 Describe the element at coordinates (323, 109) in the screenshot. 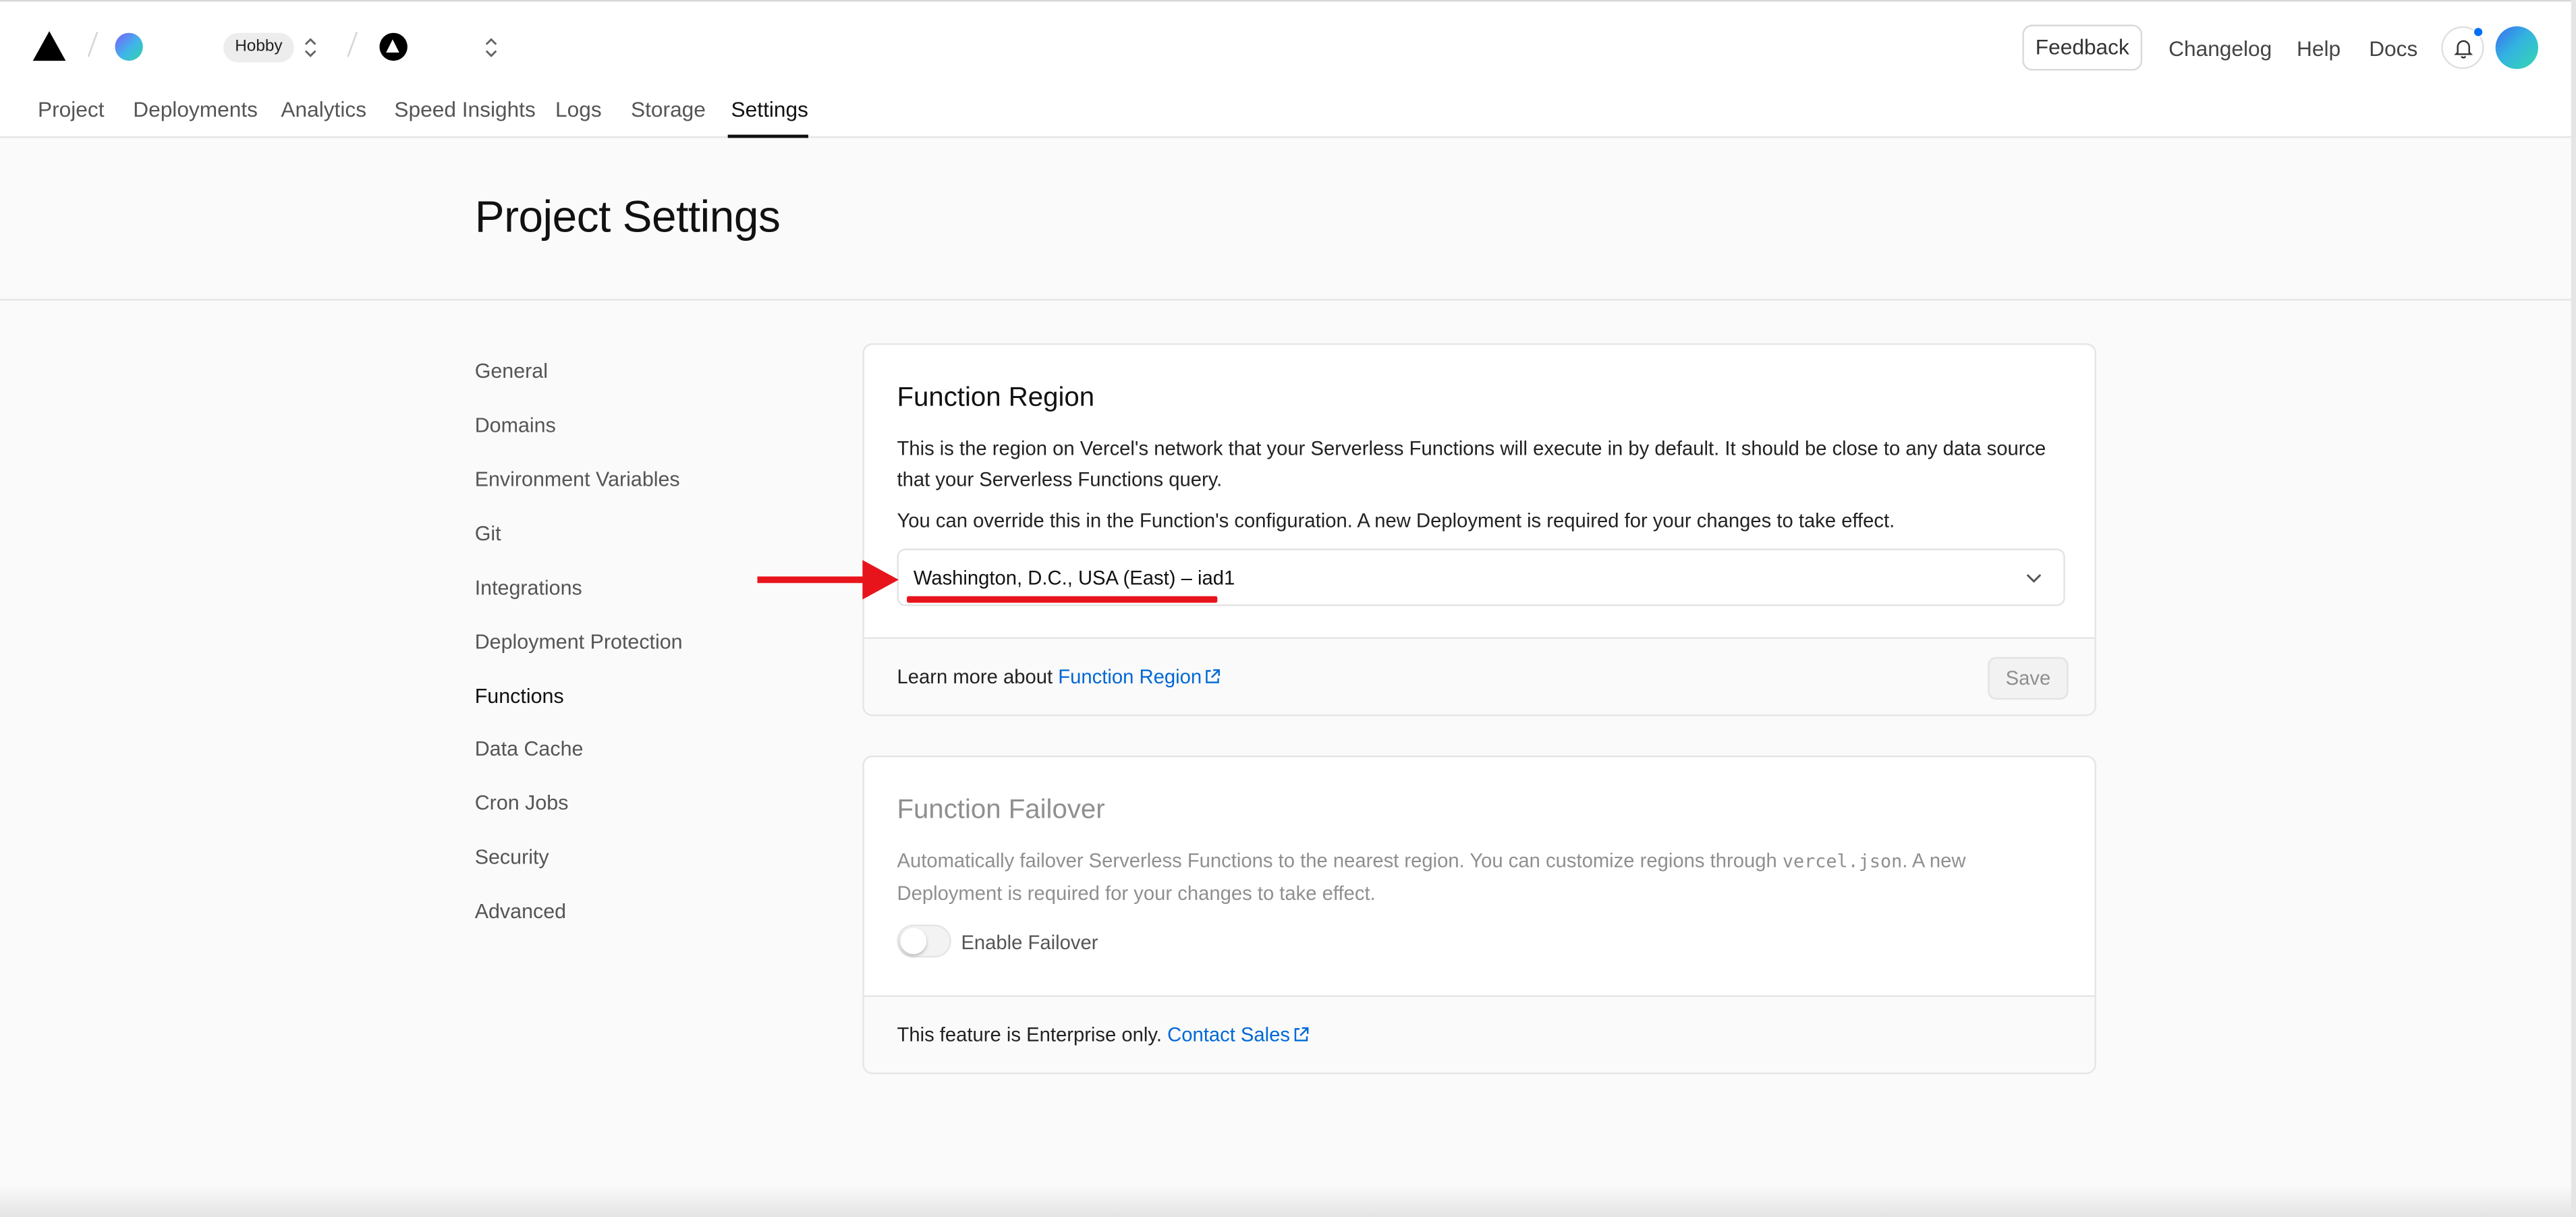

I see `tab-analytics: Analytics` at that location.